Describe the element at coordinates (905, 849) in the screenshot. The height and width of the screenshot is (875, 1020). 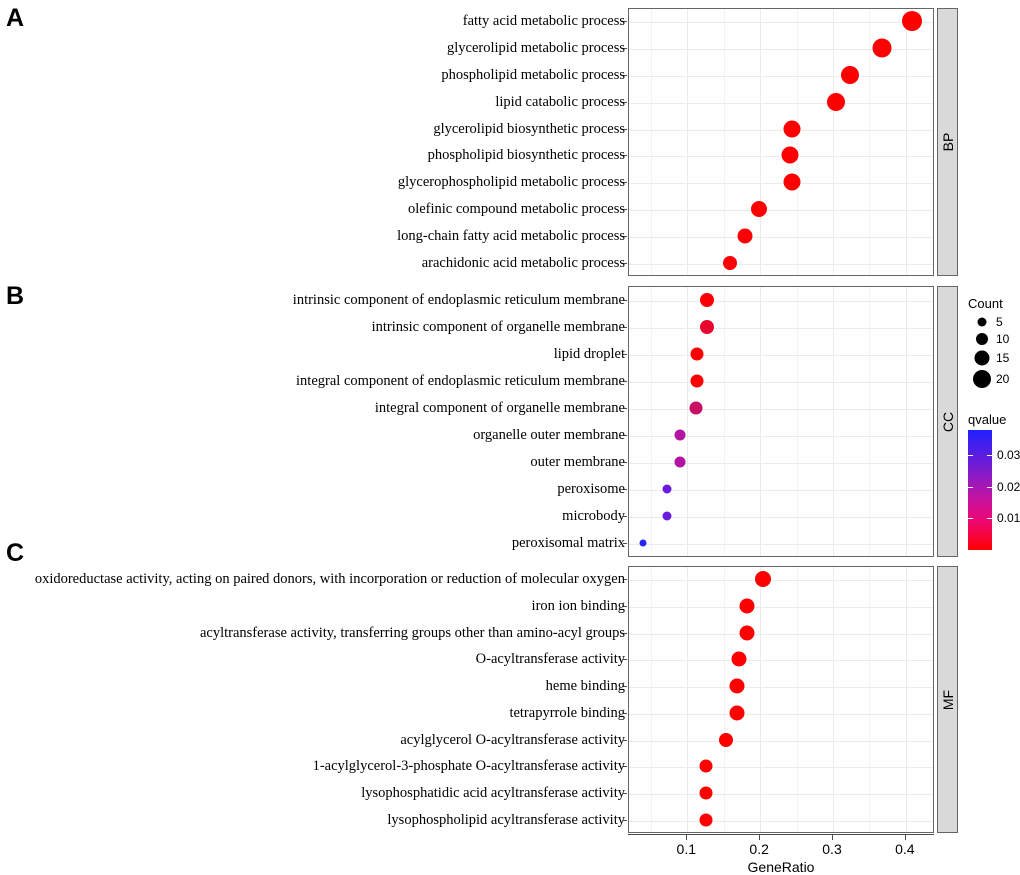
I see `x-axis-tick-label: 0.4` at that location.